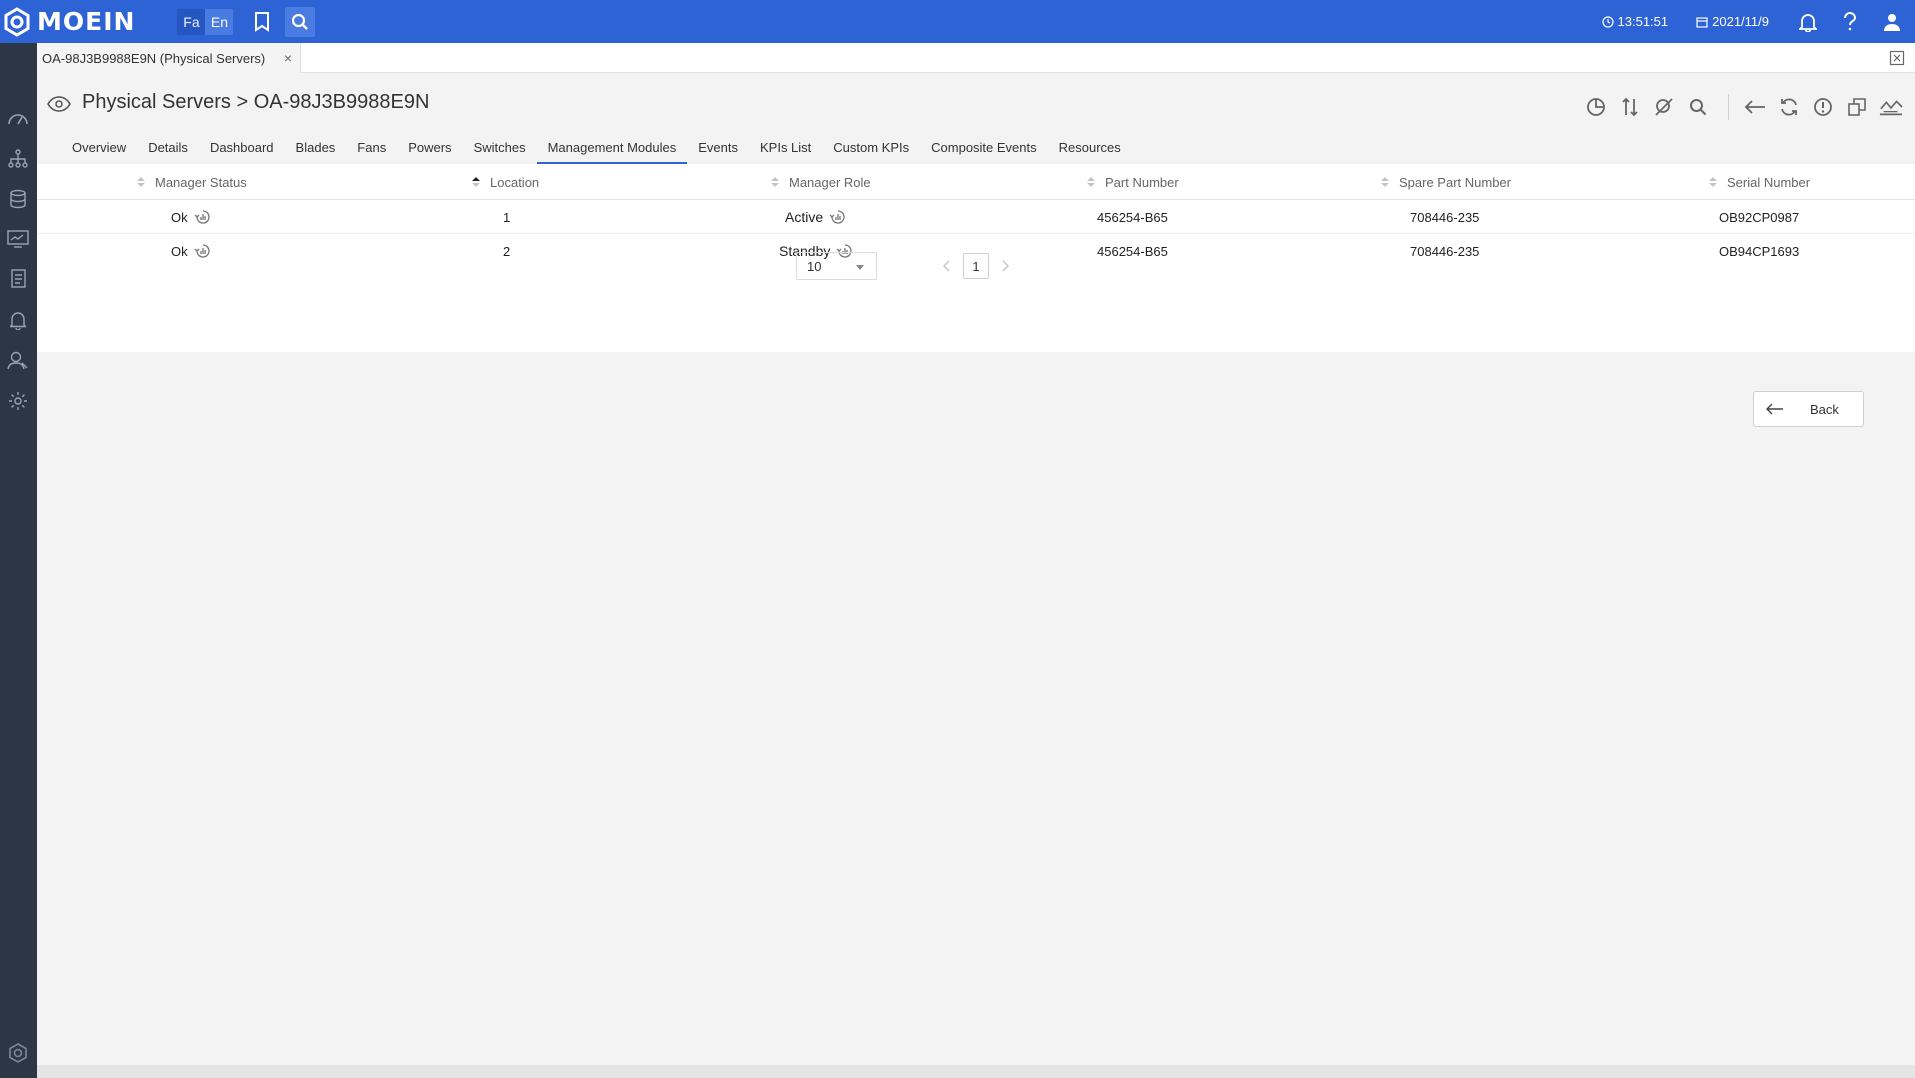  I want to click on back-button: Back, so click(1808, 409).